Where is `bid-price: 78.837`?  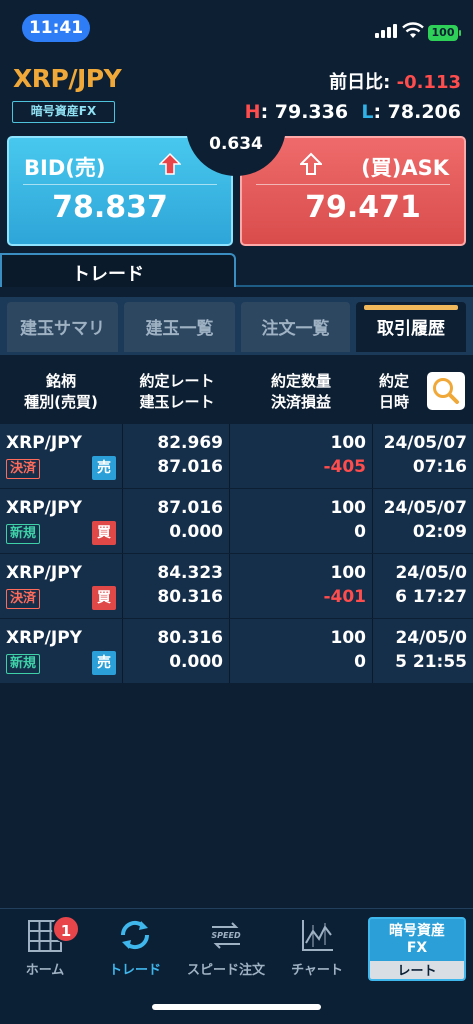 bid-price: 78.837 is located at coordinates (110, 207).